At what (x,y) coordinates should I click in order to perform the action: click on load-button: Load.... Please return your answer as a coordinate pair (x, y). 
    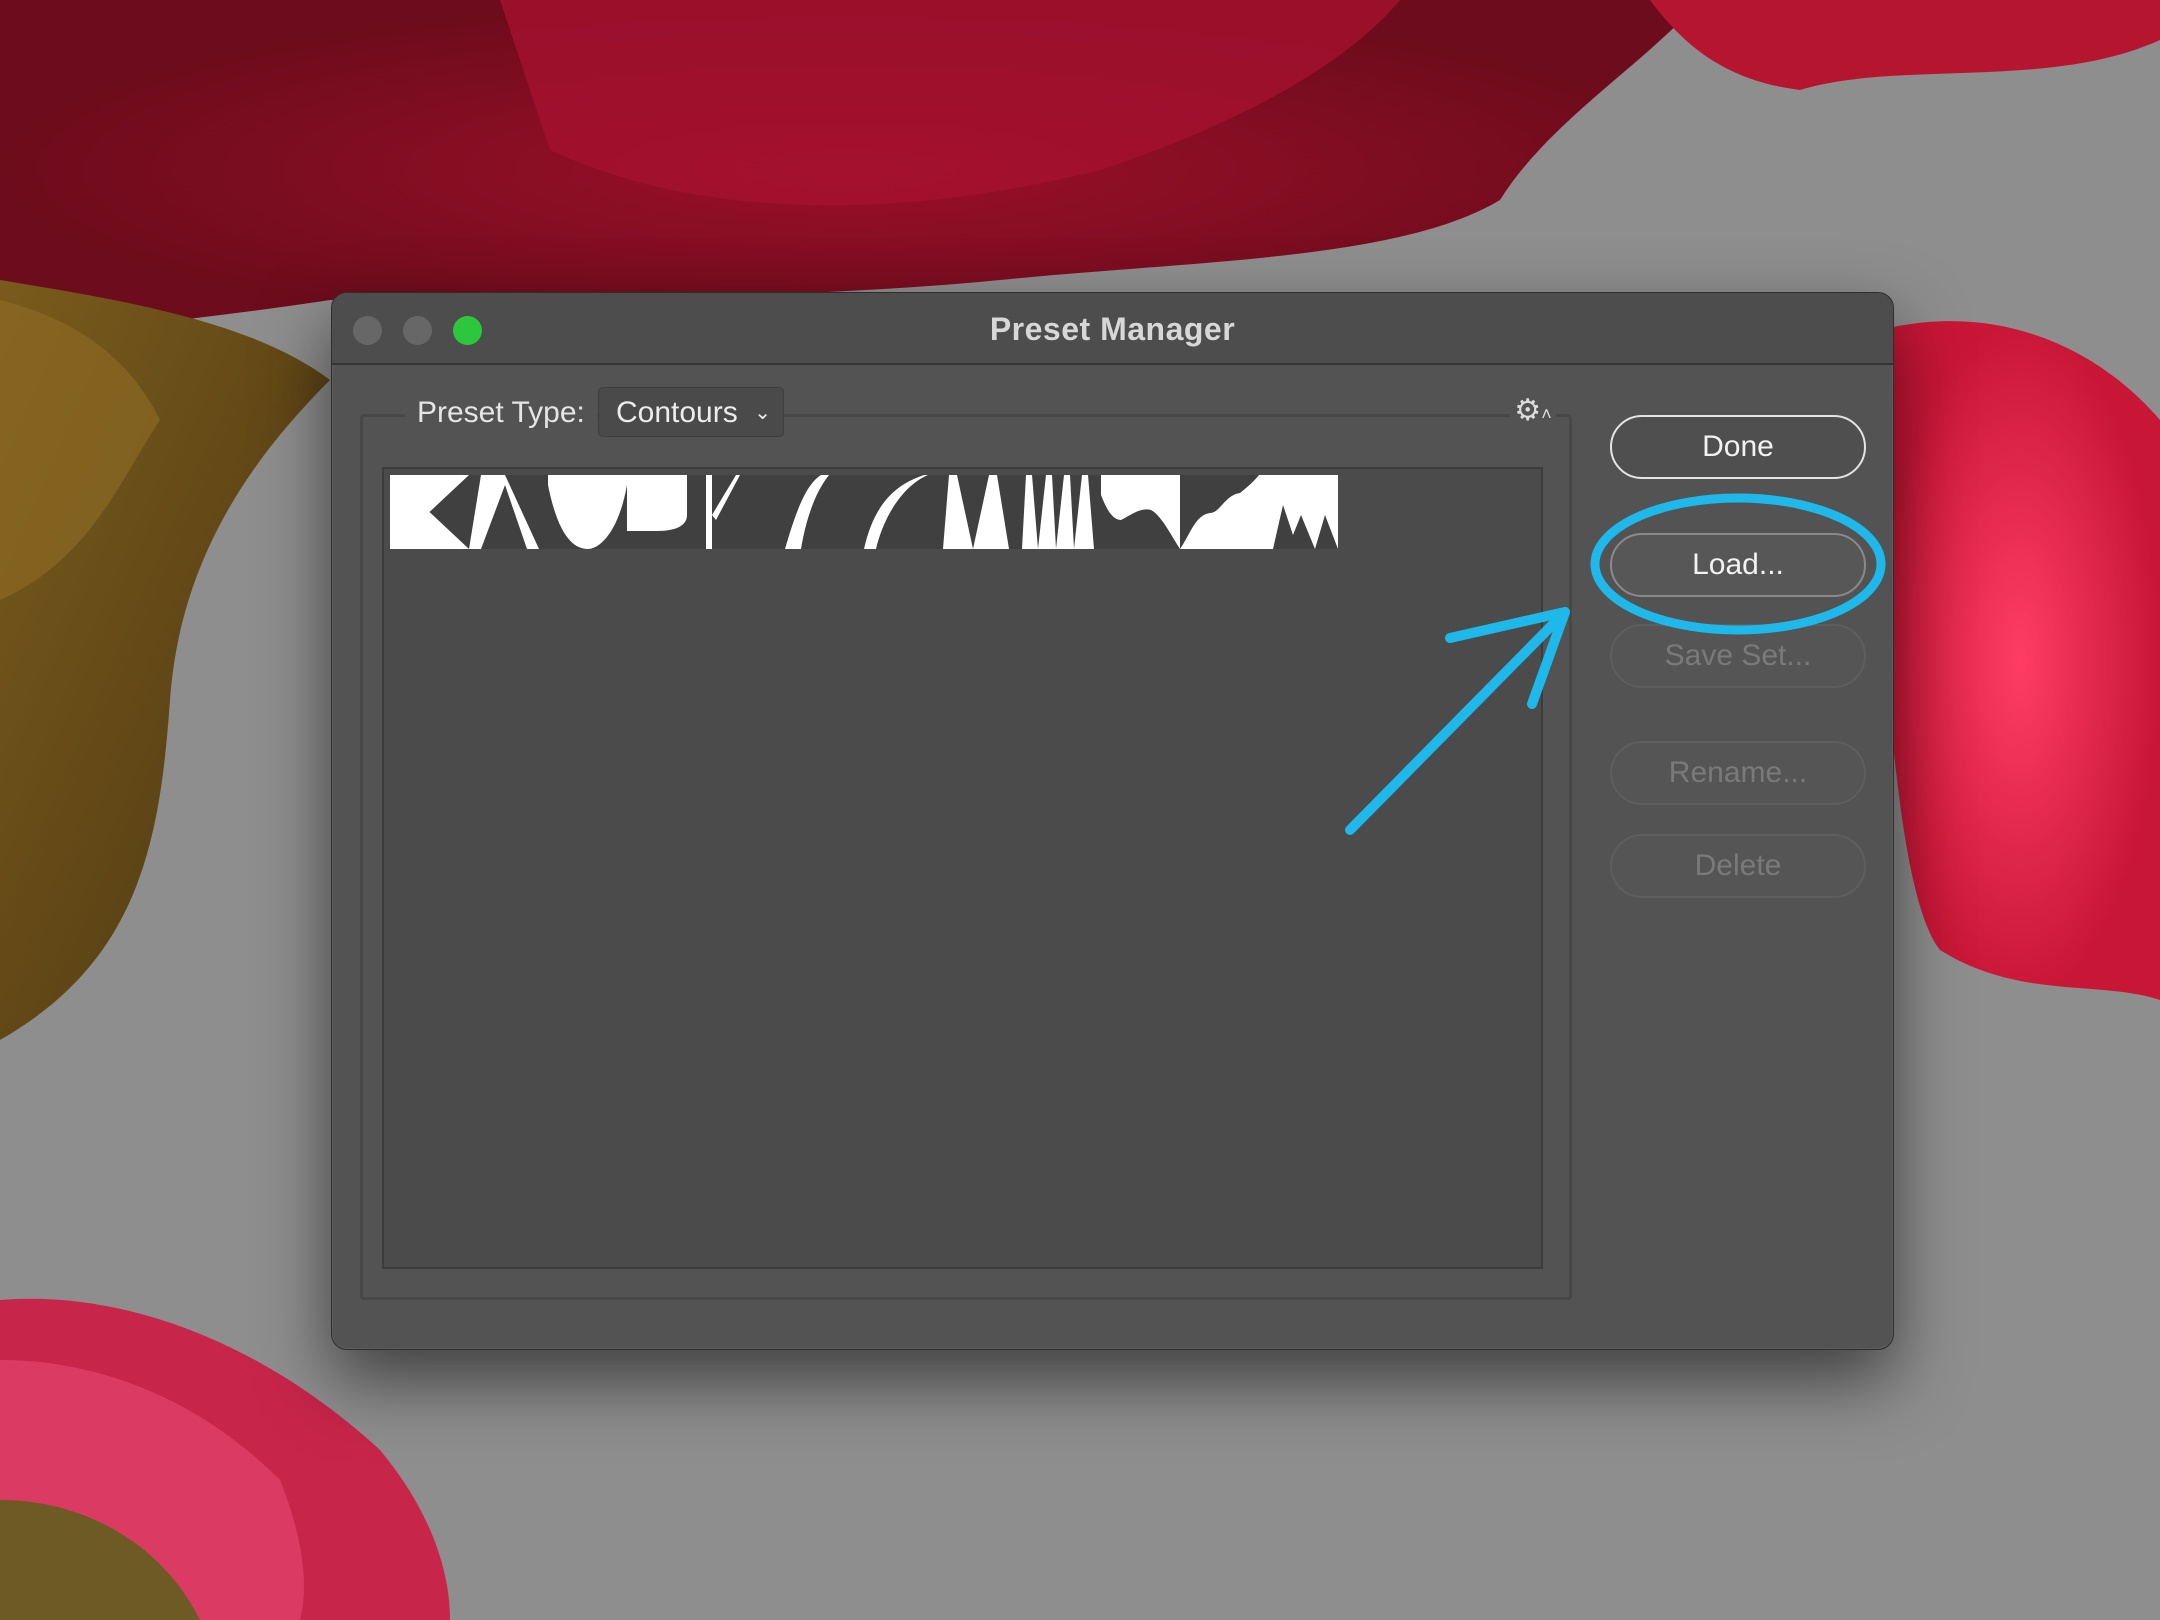
    Looking at the image, I should click on (1738, 565).